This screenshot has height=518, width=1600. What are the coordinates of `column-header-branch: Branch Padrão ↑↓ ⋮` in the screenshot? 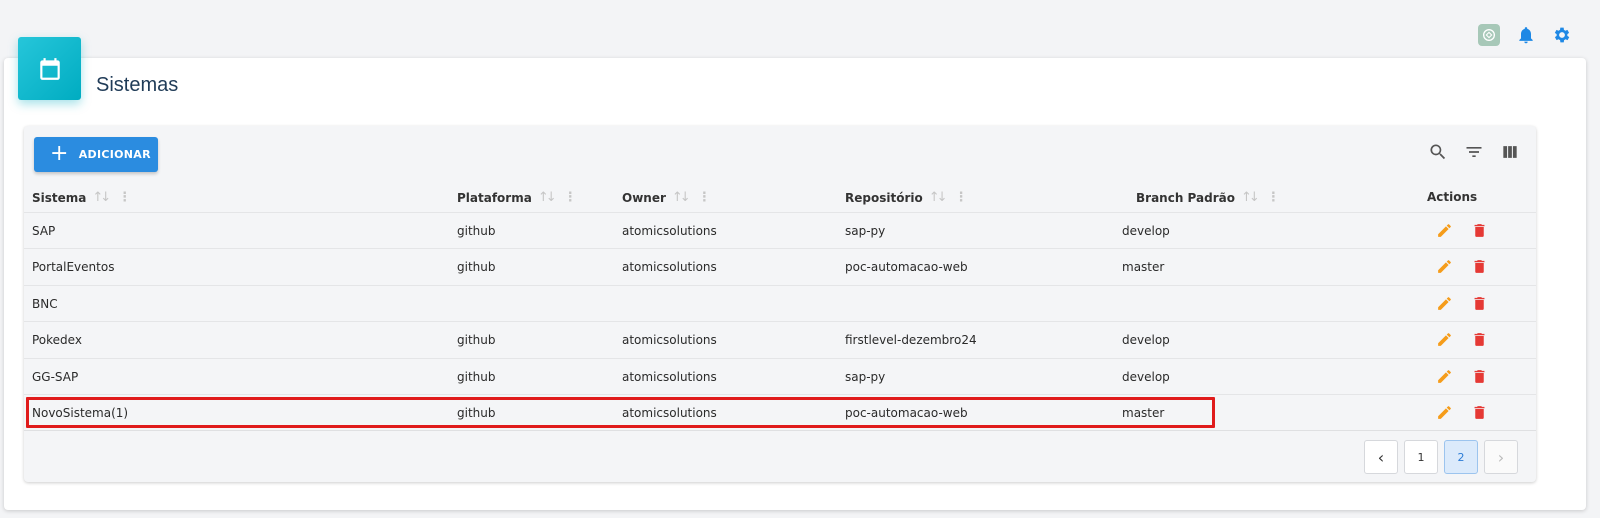 It's located at (1208, 197).